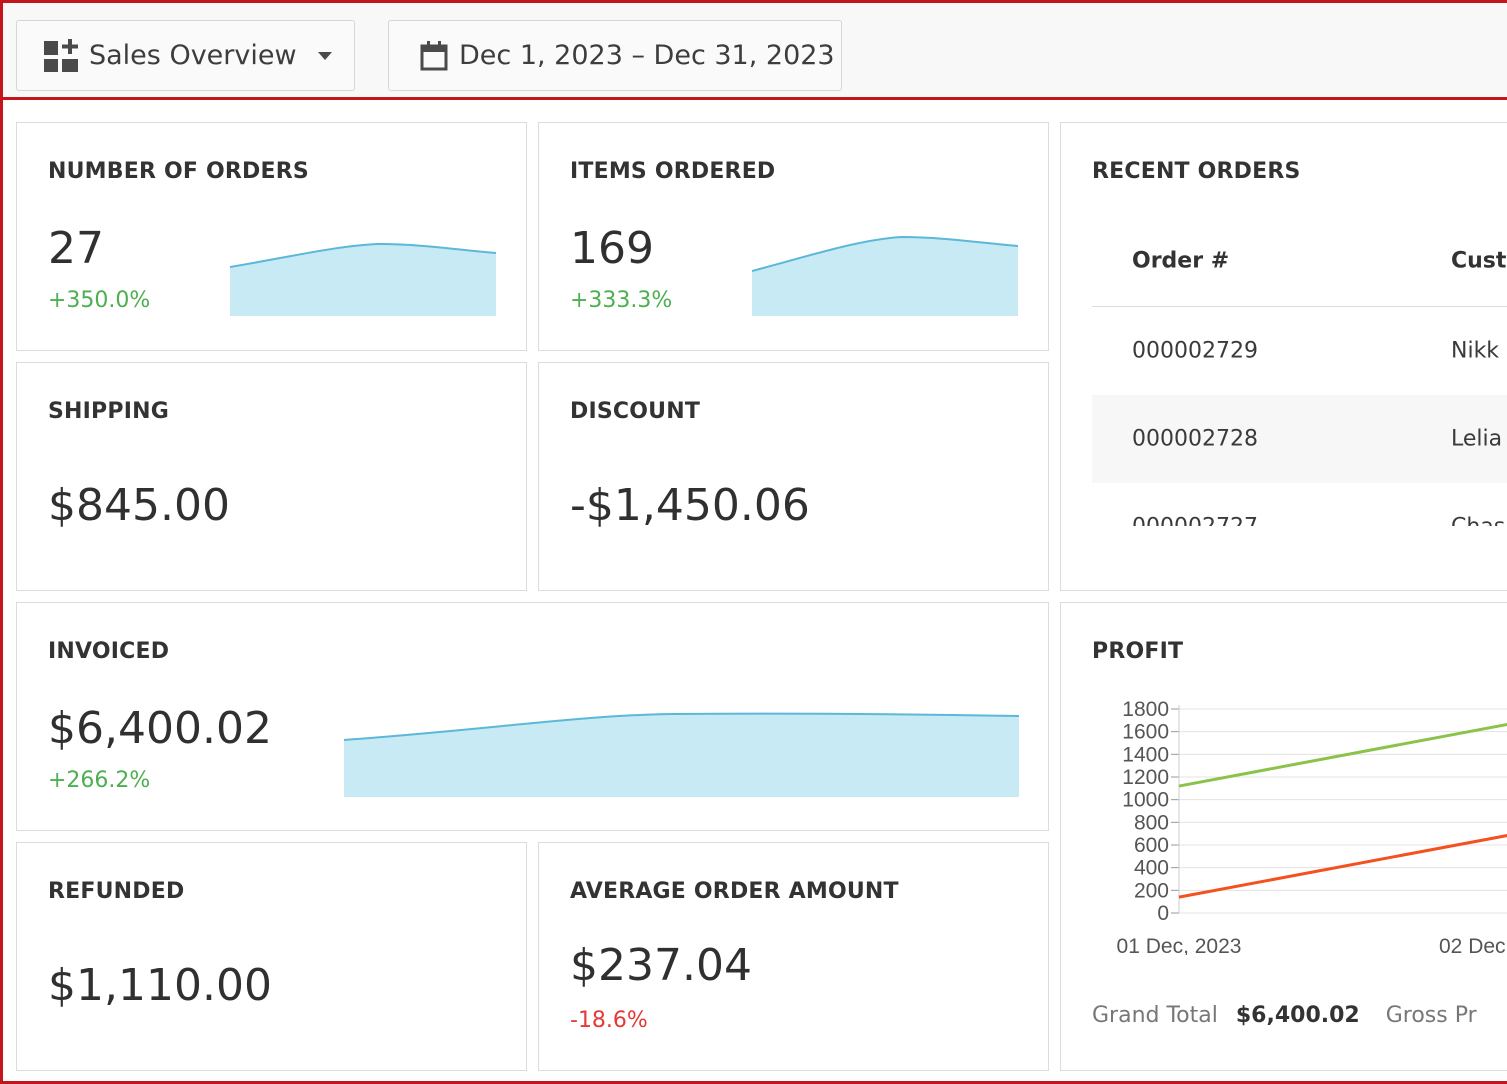 The image size is (1507, 1084). Describe the element at coordinates (621, 300) in the screenshot. I see `card-delta: +333.3%` at that location.